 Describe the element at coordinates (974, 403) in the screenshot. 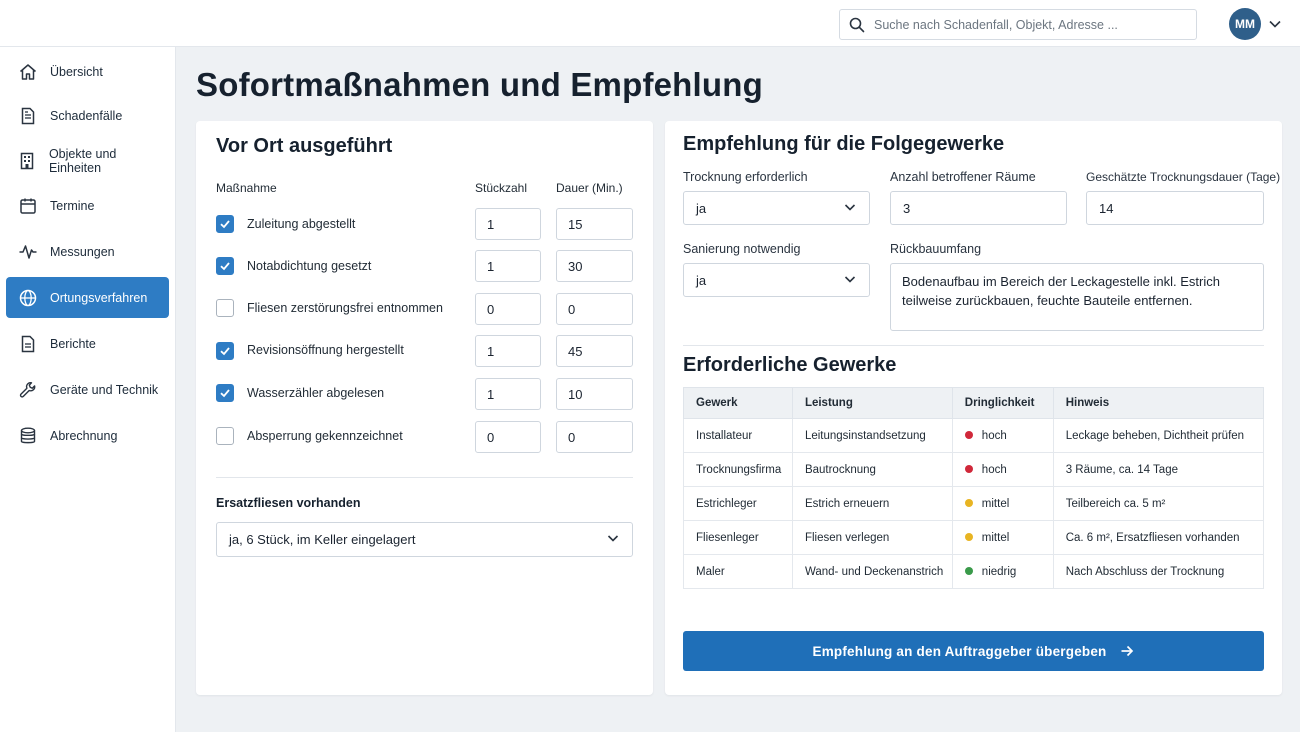

I see `table-header-row: Gewerk Leistung Dringlichkeit Hinweis` at that location.